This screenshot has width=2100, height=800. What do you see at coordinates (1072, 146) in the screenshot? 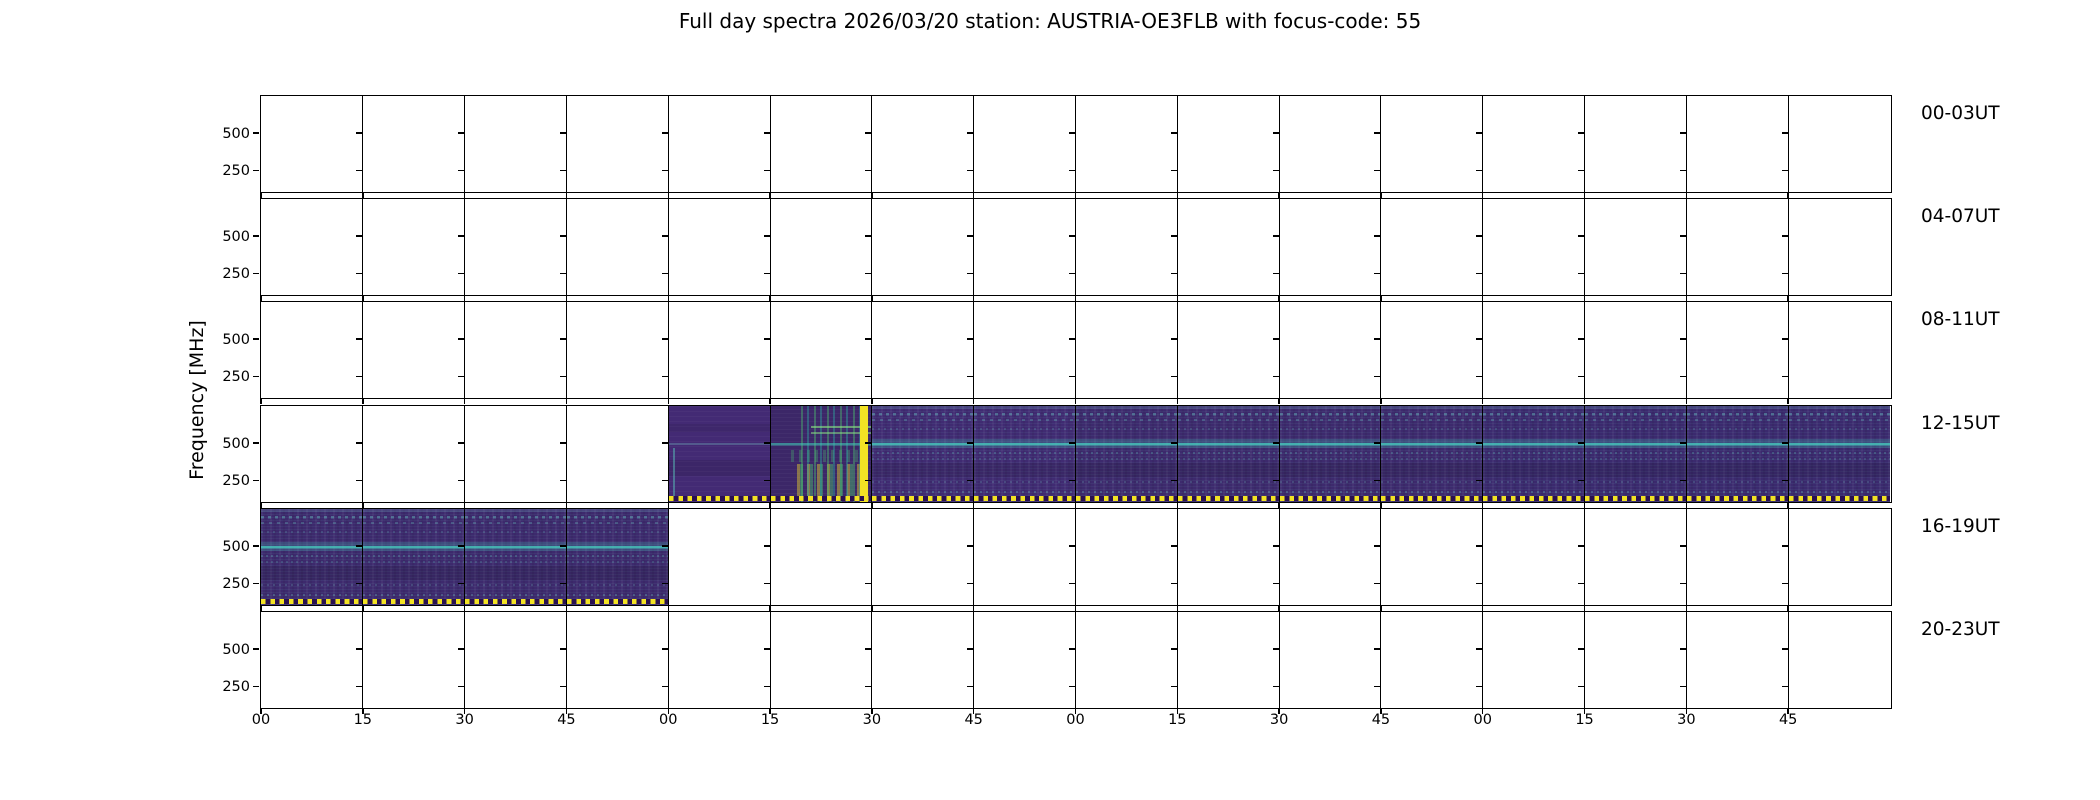
I see `spectrogram-row-00-03ut` at bounding box center [1072, 146].